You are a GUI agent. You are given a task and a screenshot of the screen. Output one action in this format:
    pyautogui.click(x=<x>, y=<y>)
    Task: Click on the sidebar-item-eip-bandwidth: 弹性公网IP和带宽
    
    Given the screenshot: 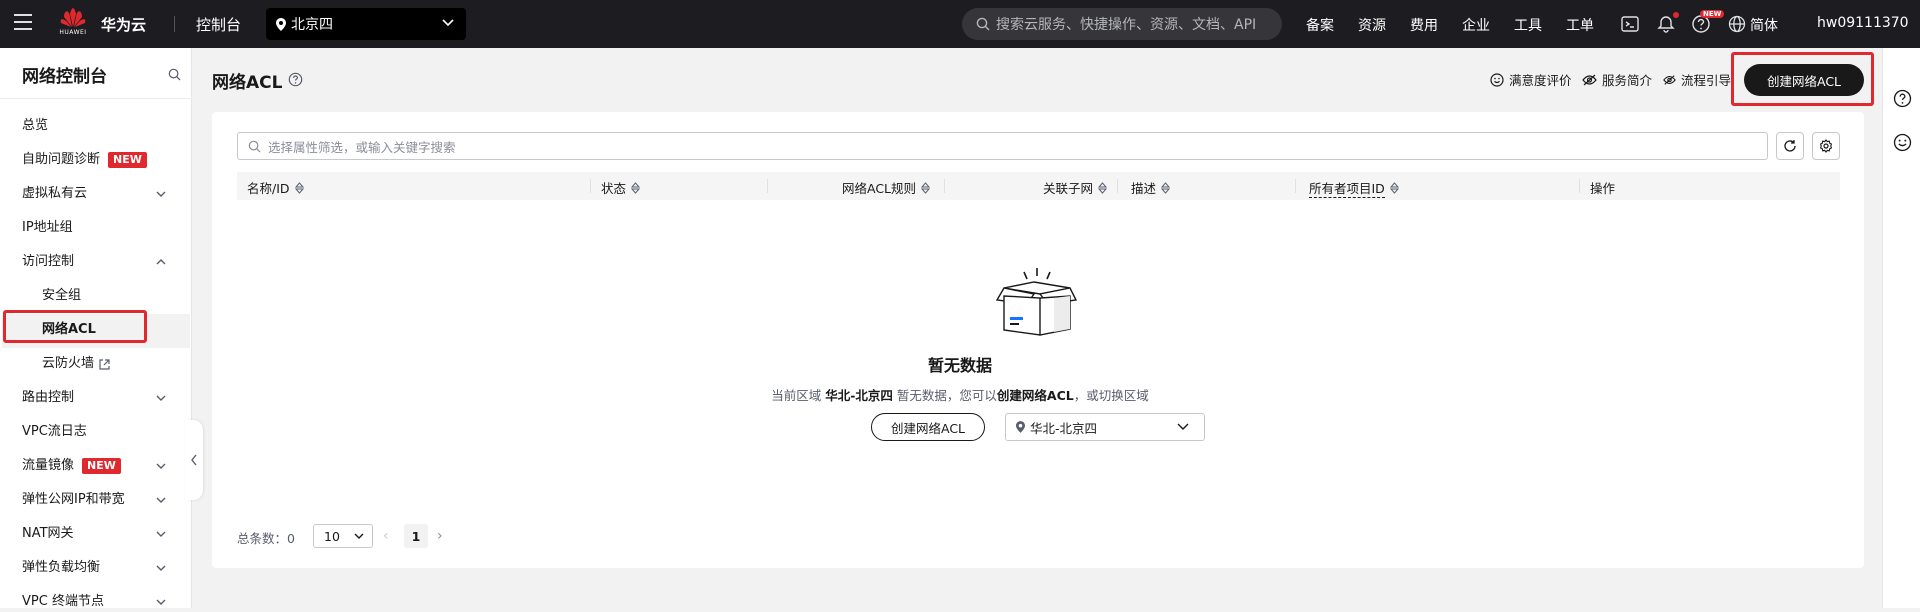 What is the action you would take?
    pyautogui.click(x=73, y=500)
    